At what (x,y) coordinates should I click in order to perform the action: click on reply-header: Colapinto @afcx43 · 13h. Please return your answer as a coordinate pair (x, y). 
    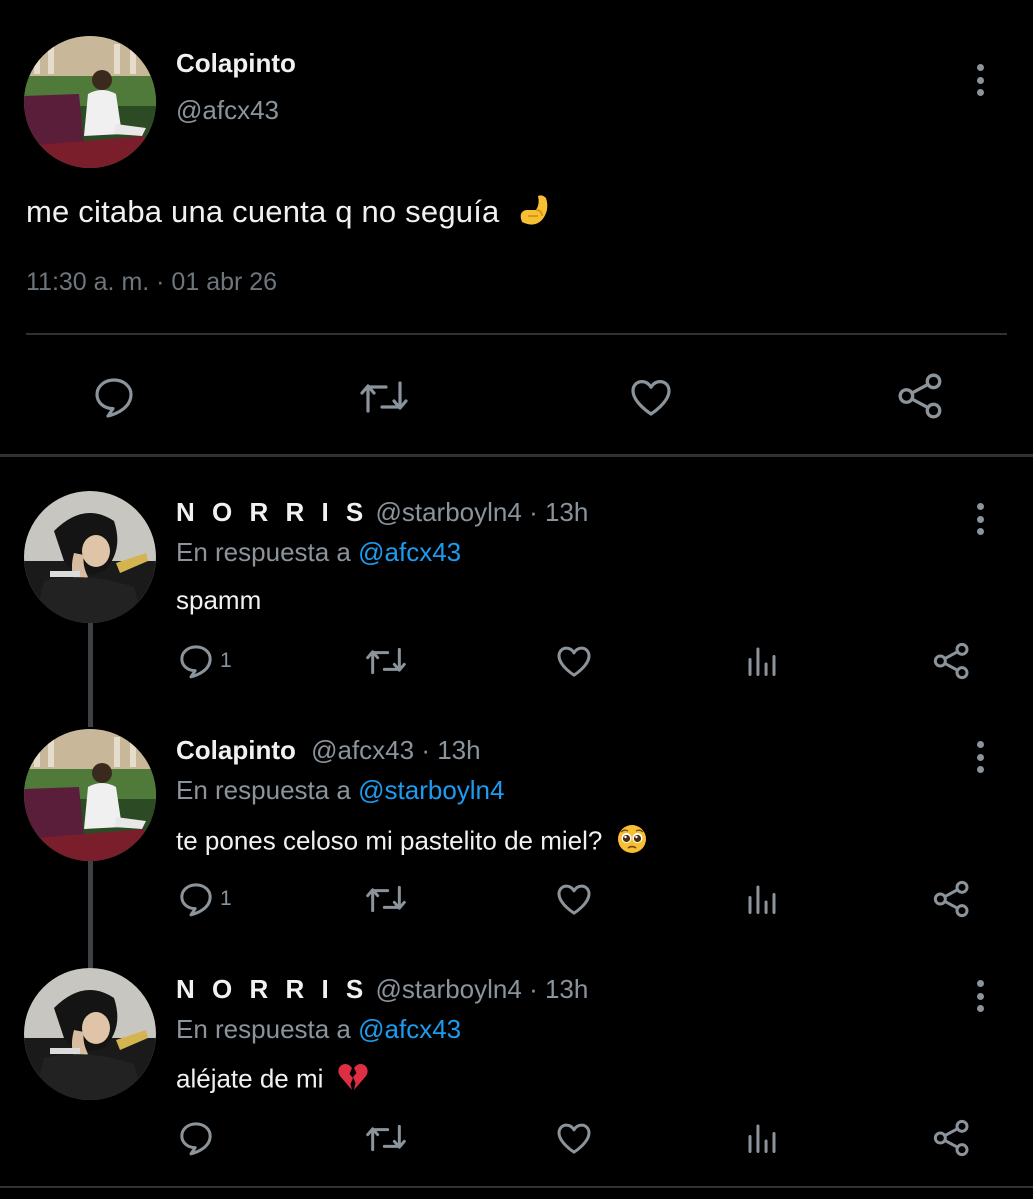
    Looking at the image, I should click on (328, 750).